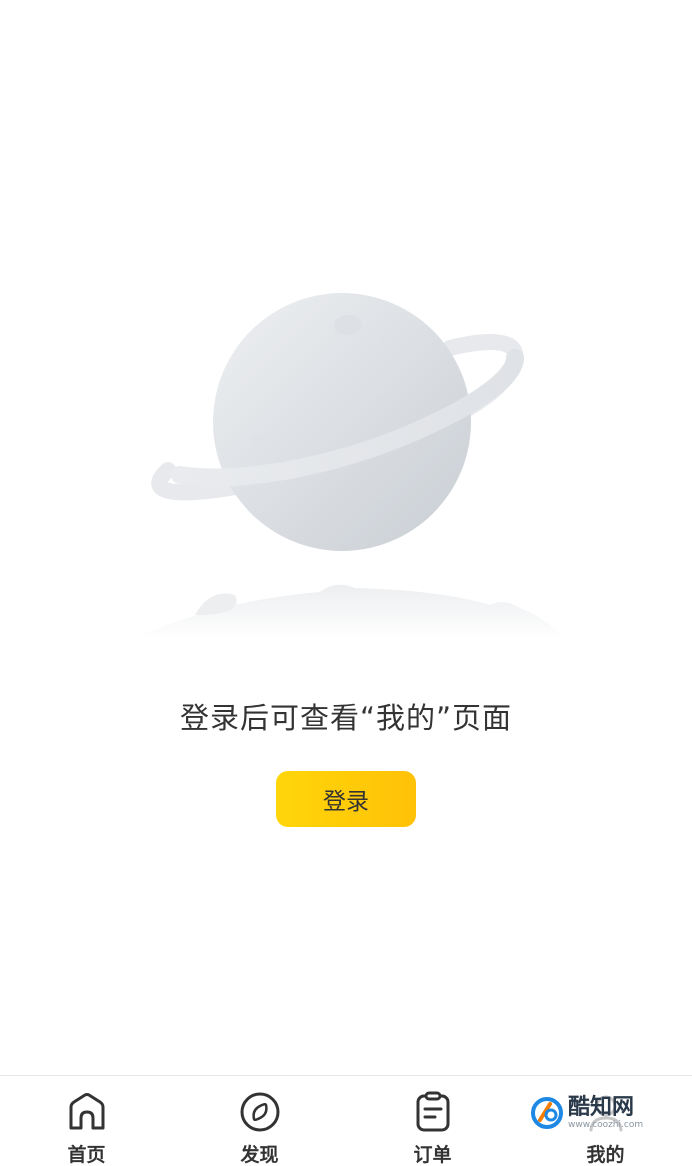 Image resolution: width=692 pixels, height=1166 pixels. What do you see at coordinates (346, 718) in the screenshot?
I see `login-prompt-text: 登录后可查看“我的”页面` at bounding box center [346, 718].